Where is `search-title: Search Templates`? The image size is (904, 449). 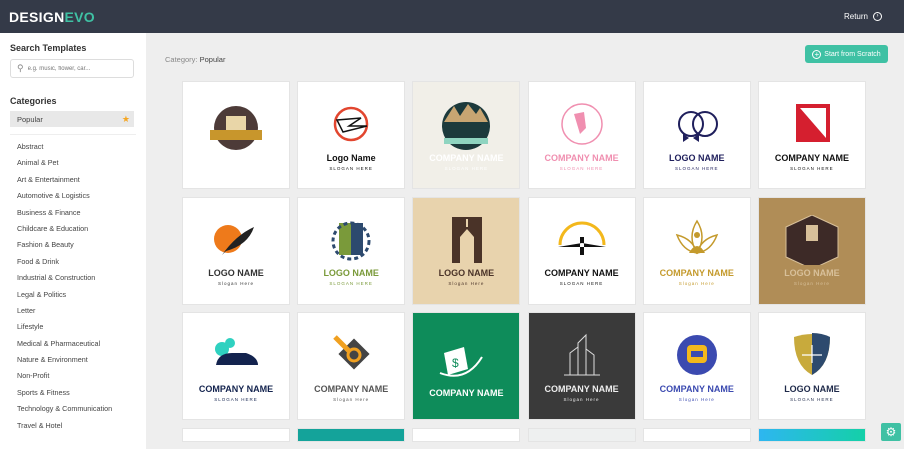 search-title: Search Templates is located at coordinates (48, 48).